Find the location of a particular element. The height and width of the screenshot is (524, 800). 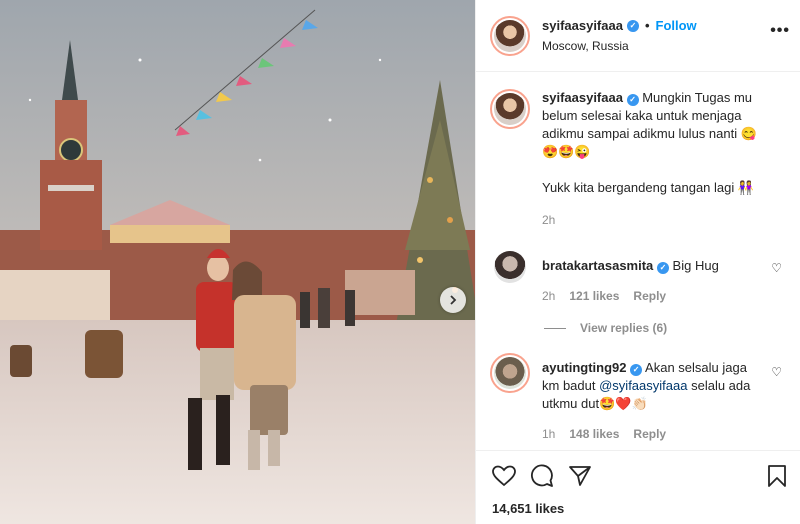

author-row: syifaasyifaaa ✓ • Follow is located at coordinates (619, 25).